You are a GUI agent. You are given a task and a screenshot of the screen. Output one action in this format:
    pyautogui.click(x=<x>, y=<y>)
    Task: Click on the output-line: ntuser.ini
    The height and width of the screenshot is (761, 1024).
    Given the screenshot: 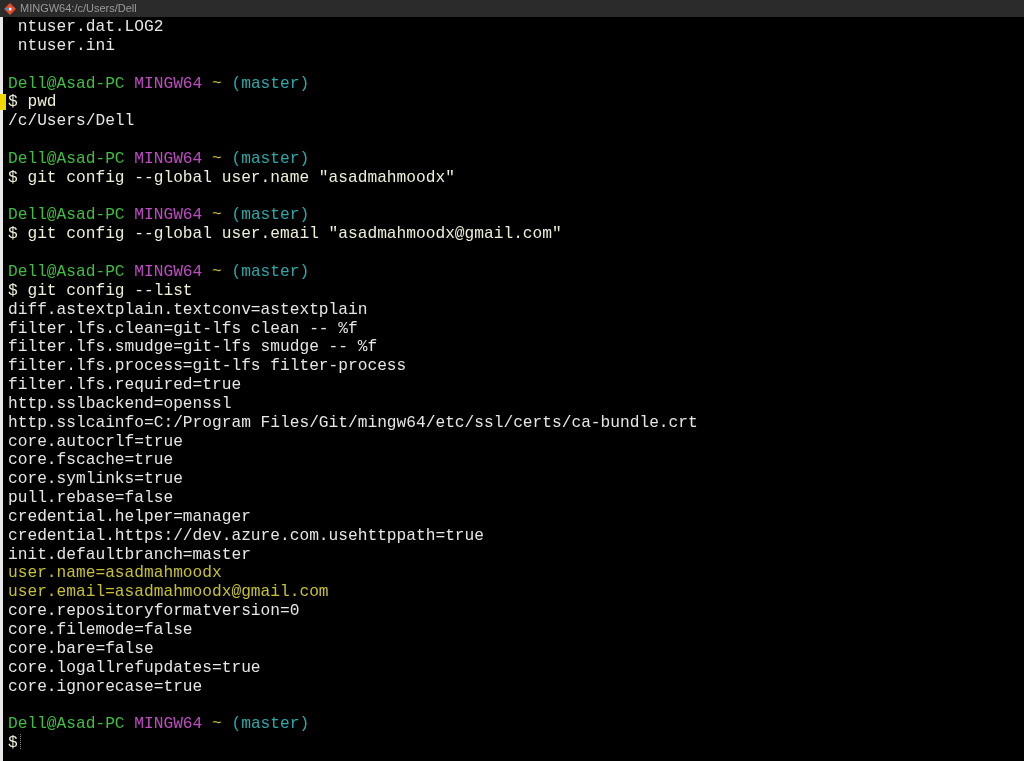 What is the action you would take?
    pyautogui.click(x=65, y=45)
    